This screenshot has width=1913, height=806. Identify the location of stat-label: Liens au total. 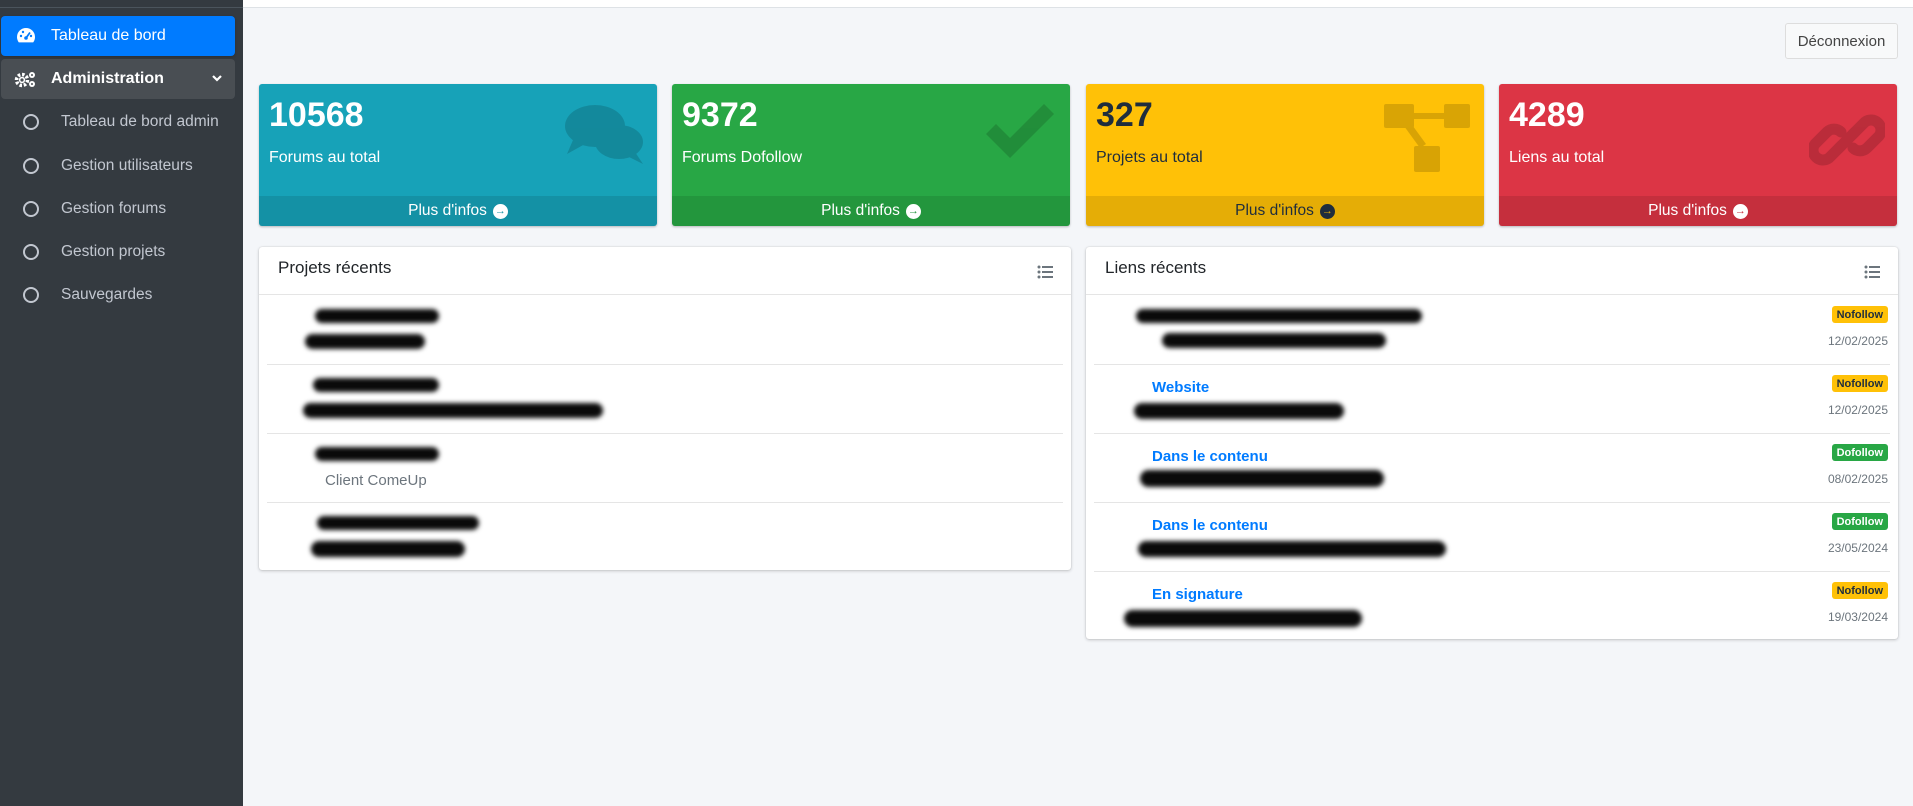
(1557, 157).